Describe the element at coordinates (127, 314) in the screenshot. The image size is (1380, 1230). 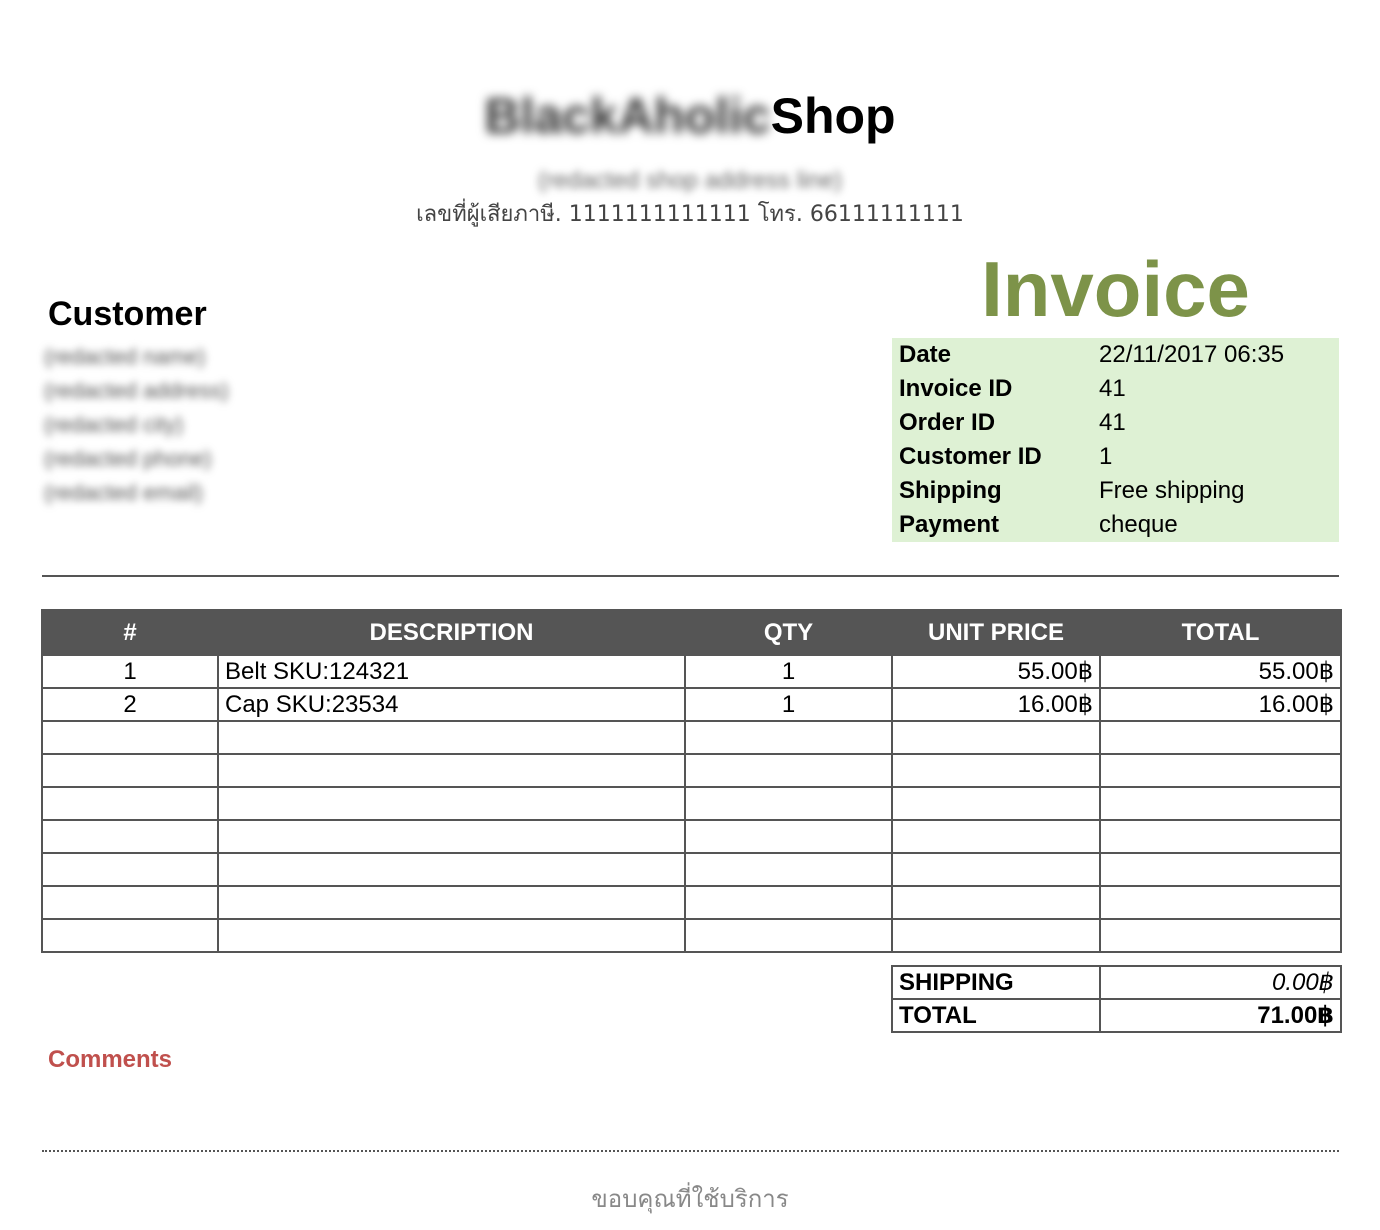
I see `customer-heading: Customer` at that location.